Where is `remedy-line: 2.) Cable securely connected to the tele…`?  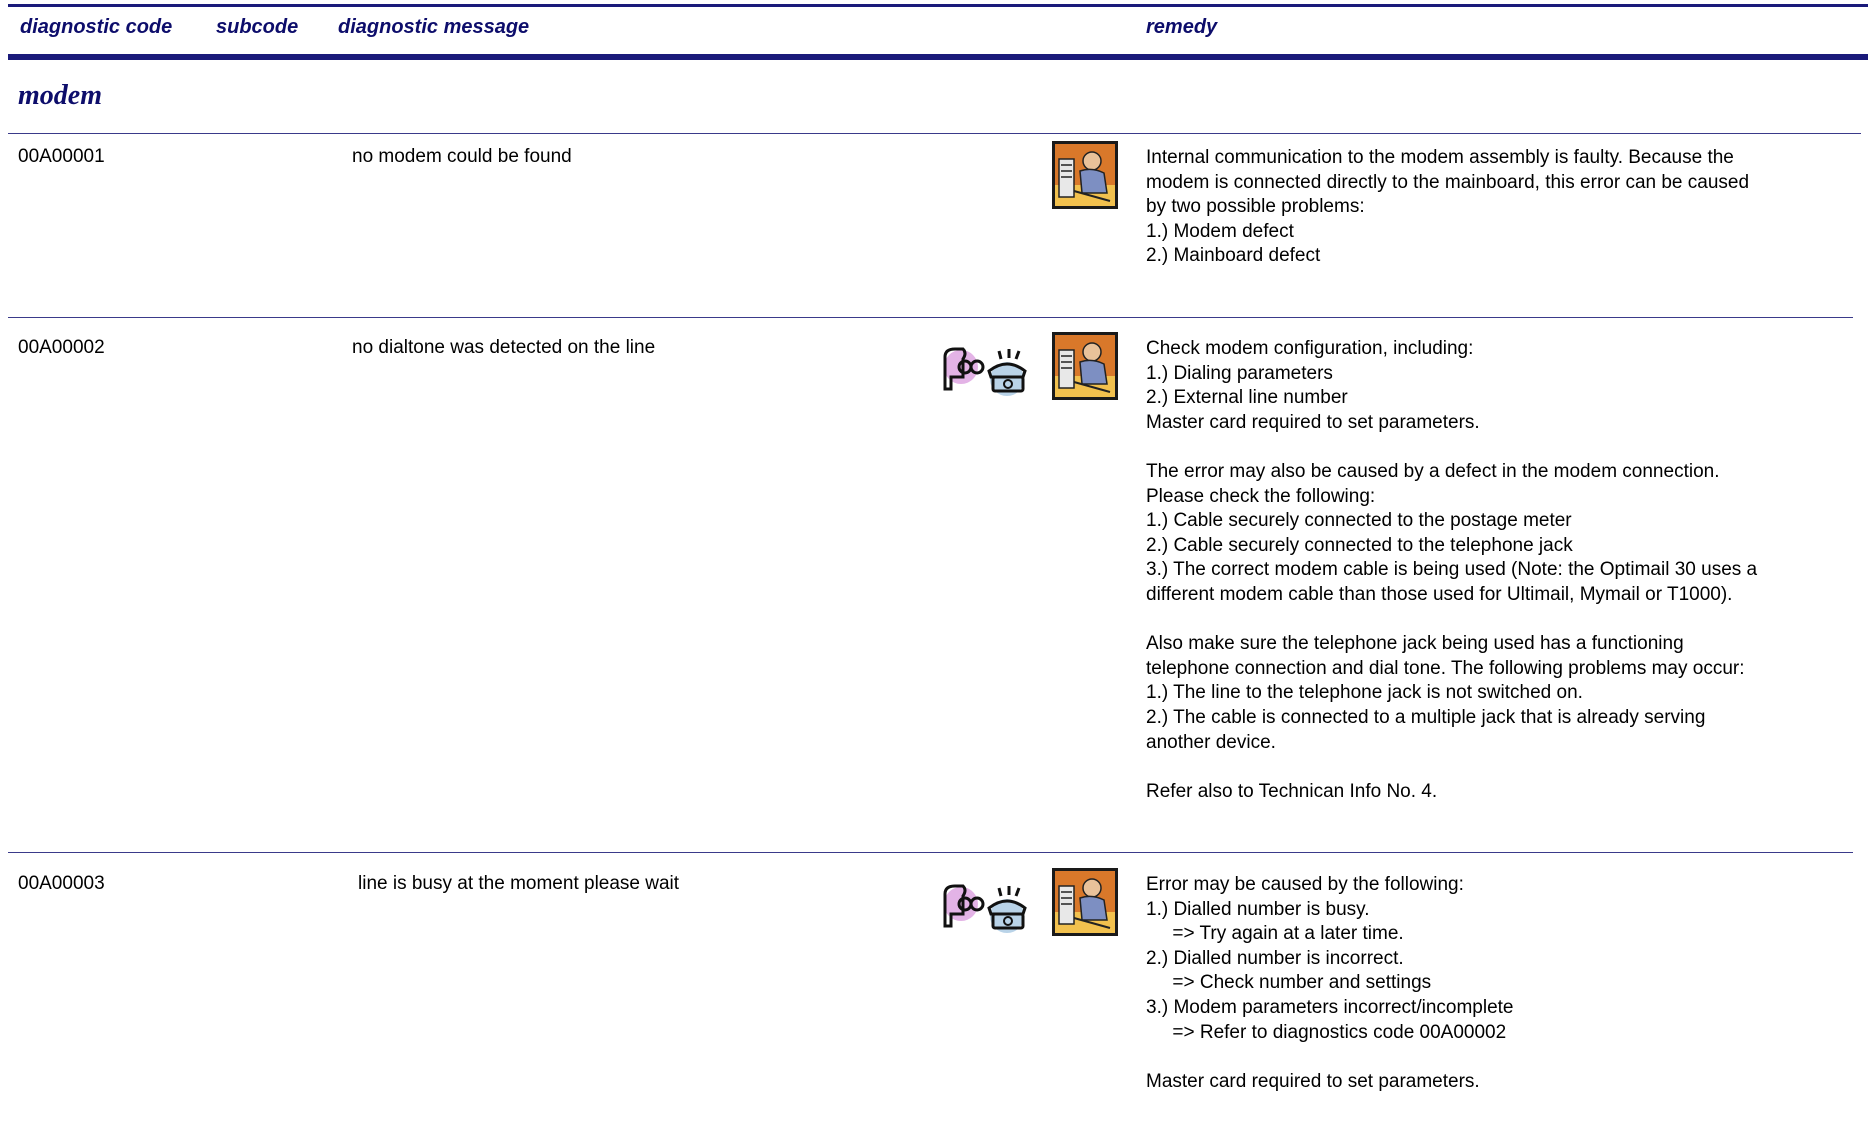 remedy-line: 2.) Cable securely connected to the tele… is located at coordinates (1359, 545).